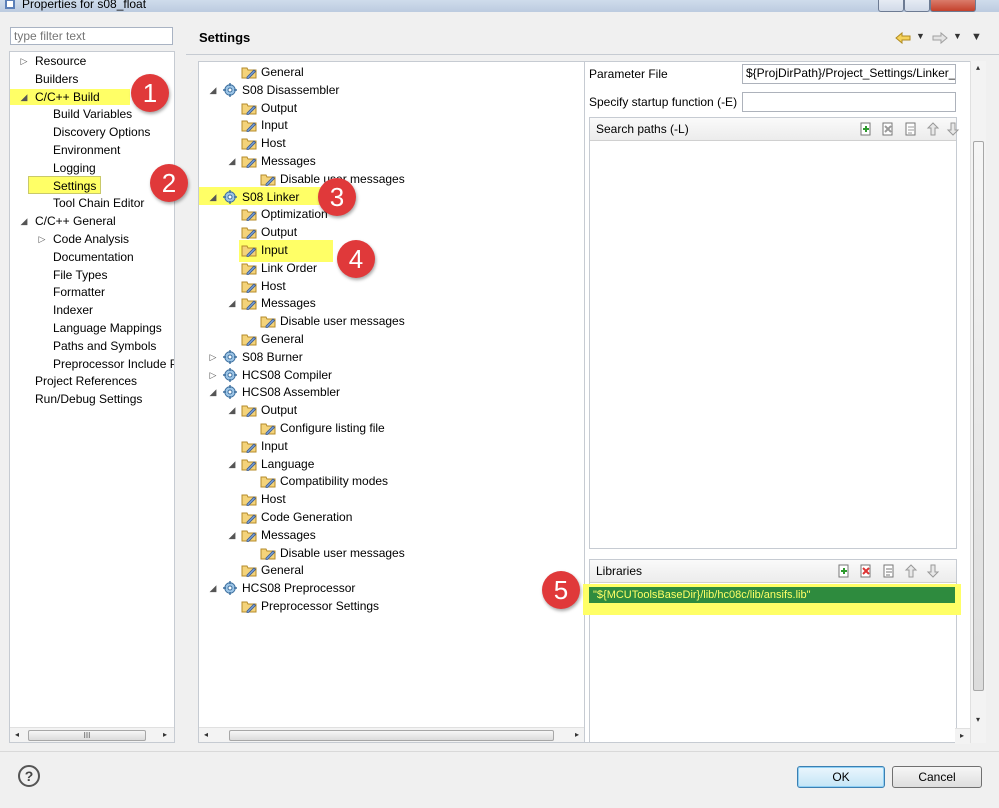  I want to click on move-library-up-icon, so click(911, 571).